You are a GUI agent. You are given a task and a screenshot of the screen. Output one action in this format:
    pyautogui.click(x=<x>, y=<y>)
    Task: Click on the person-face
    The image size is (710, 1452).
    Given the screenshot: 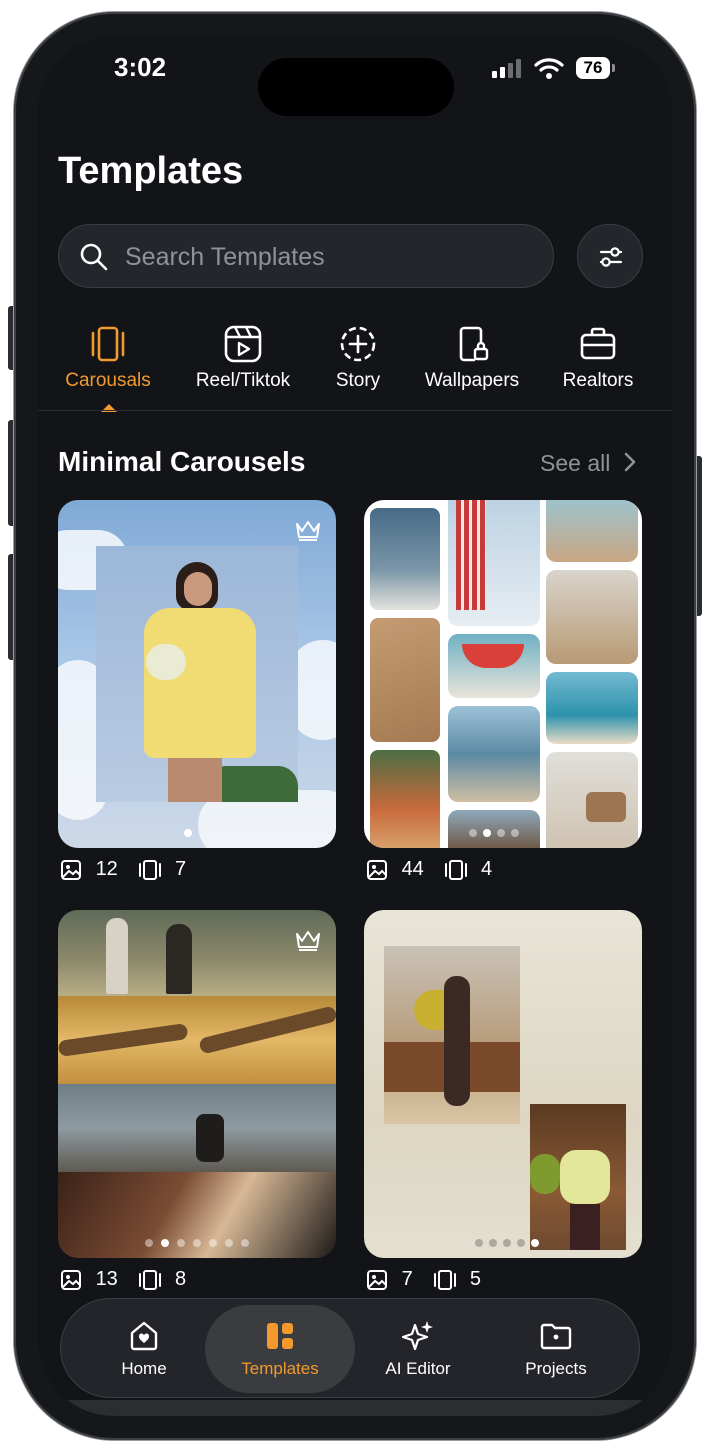 What is the action you would take?
    pyautogui.click(x=198, y=589)
    